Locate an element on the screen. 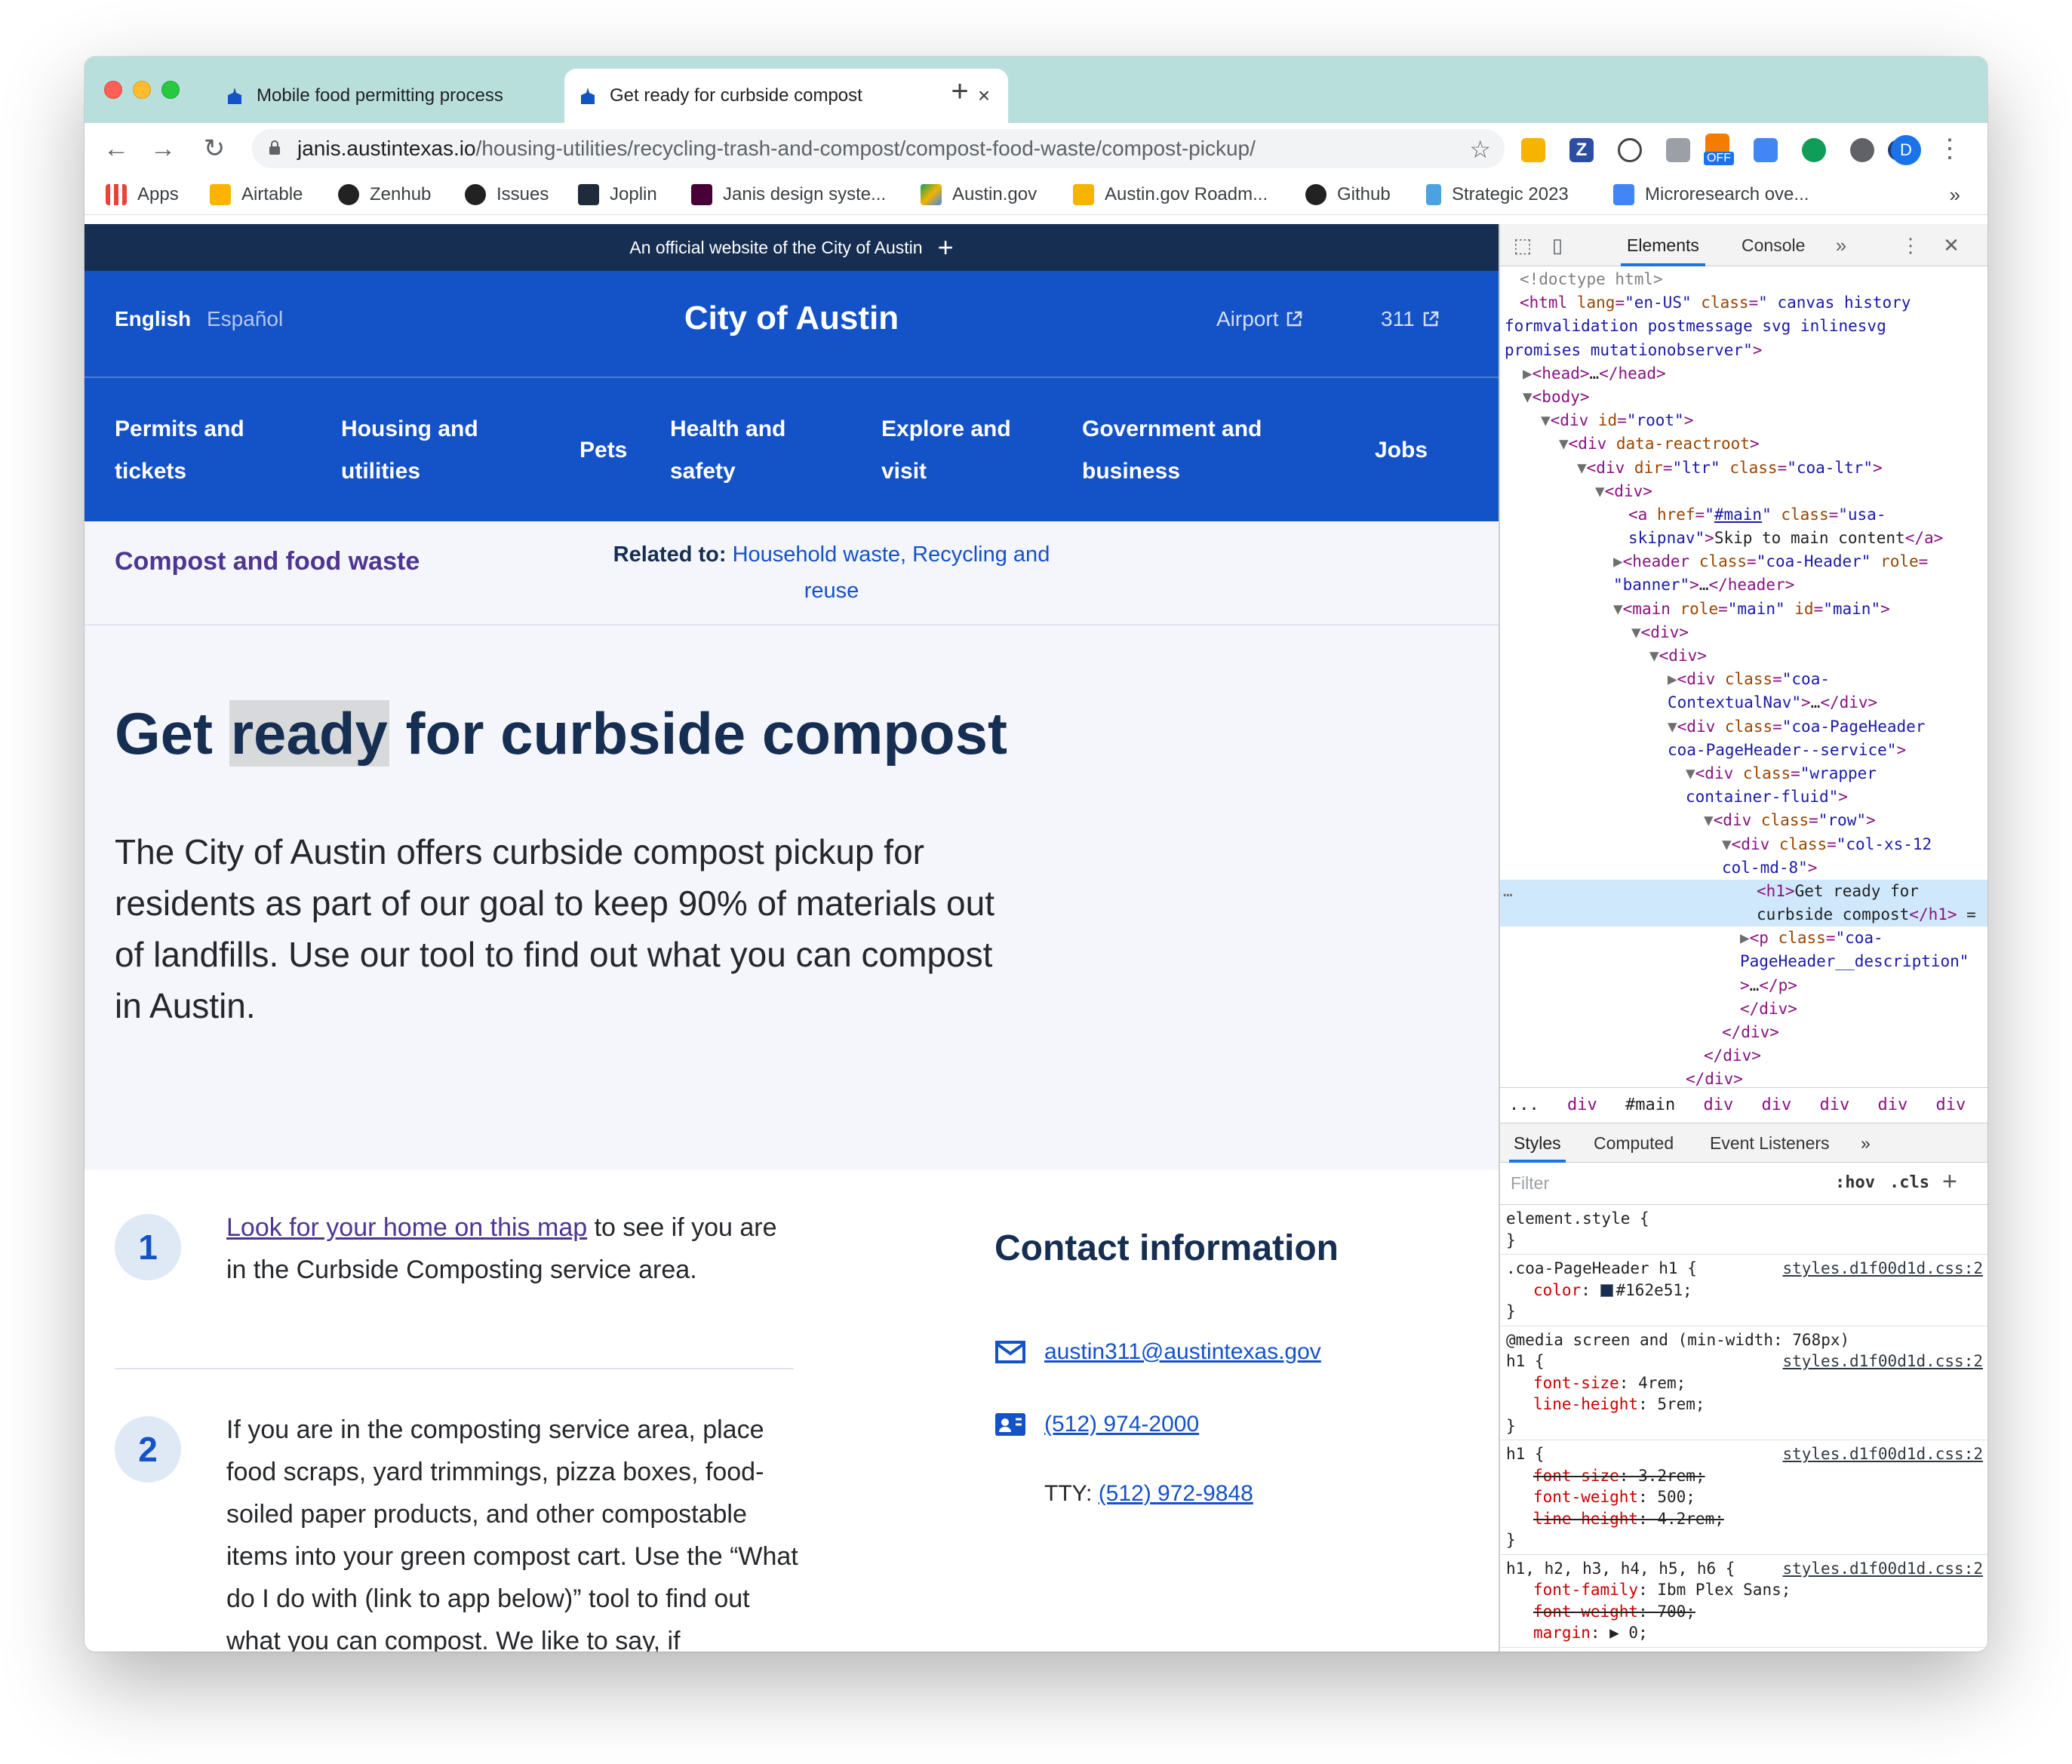  tab-console: Console is located at coordinates (1773, 245).